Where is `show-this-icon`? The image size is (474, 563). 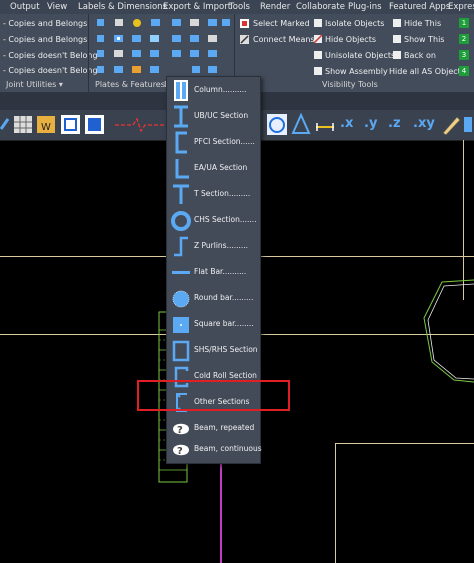
show-this-icon is located at coordinates (397, 39).